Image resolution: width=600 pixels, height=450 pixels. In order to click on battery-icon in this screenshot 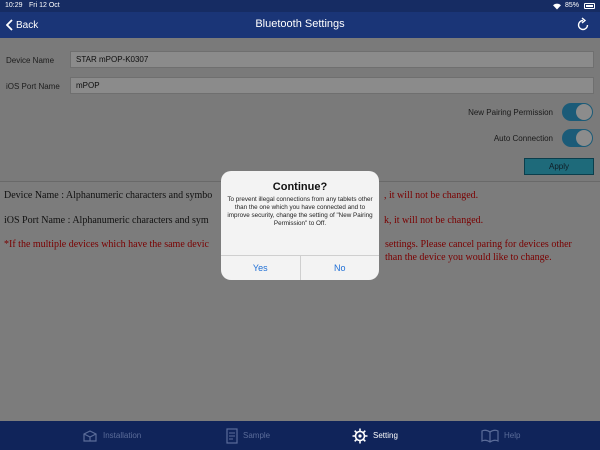, I will do `click(589, 6)`.